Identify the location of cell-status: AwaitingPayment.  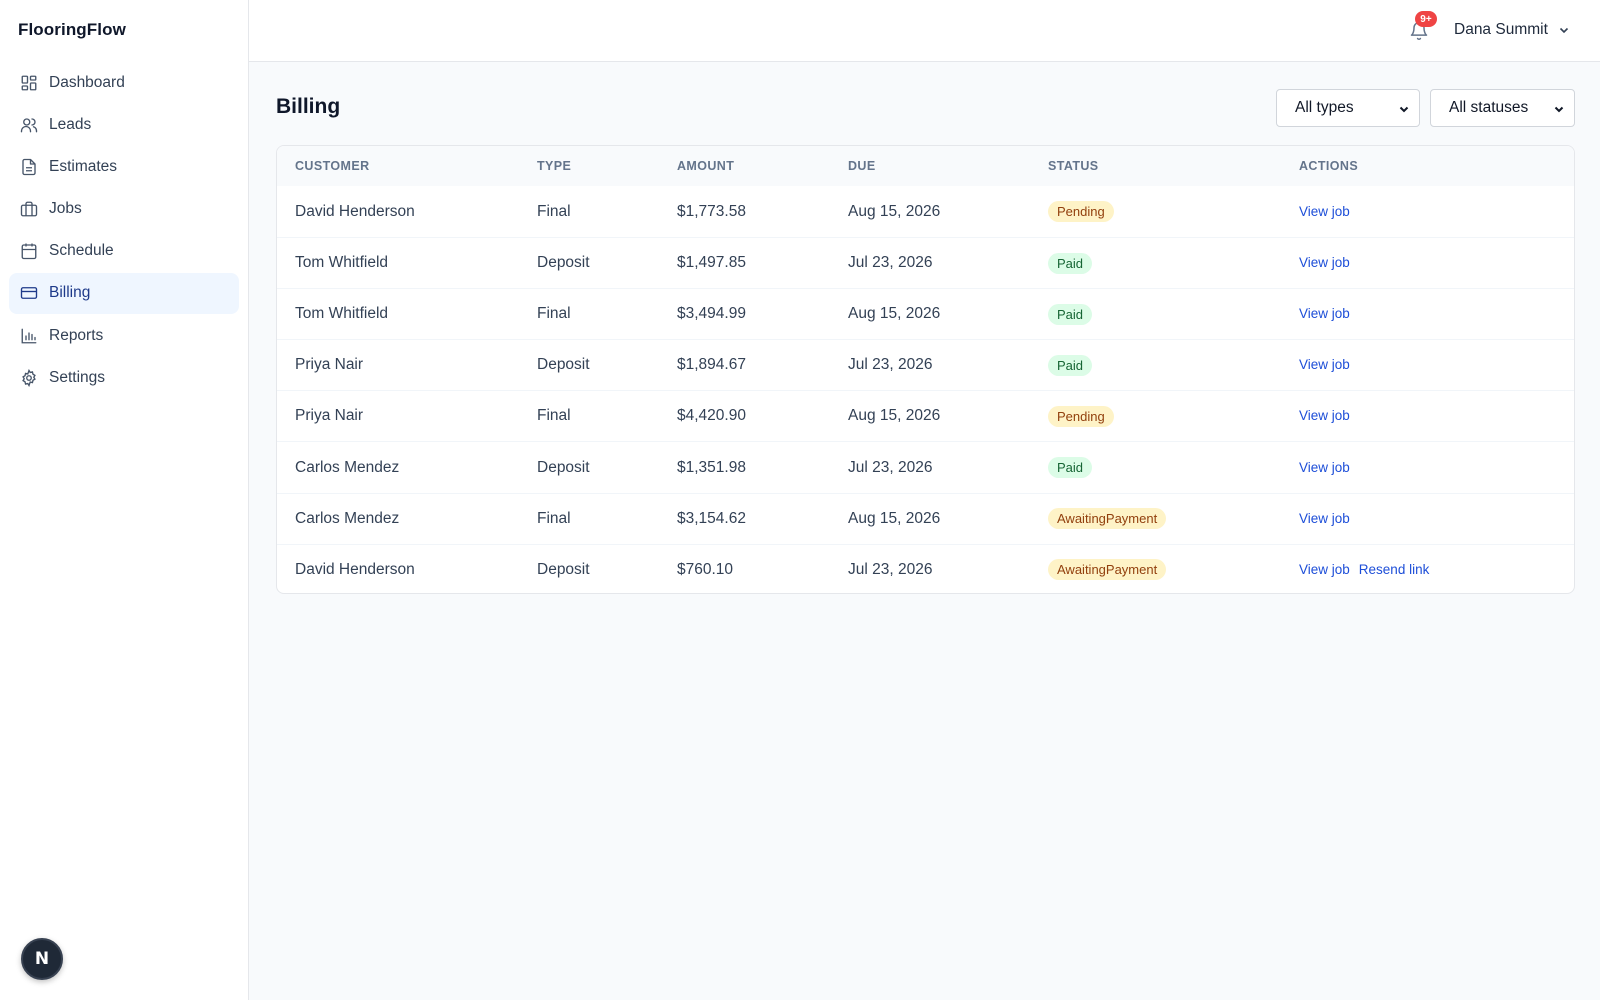
(1107, 570).